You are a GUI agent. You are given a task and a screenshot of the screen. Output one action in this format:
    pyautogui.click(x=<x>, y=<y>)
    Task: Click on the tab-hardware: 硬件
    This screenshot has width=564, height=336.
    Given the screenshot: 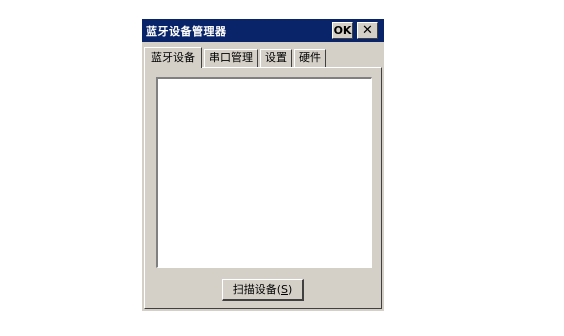 What is the action you would take?
    pyautogui.click(x=310, y=58)
    